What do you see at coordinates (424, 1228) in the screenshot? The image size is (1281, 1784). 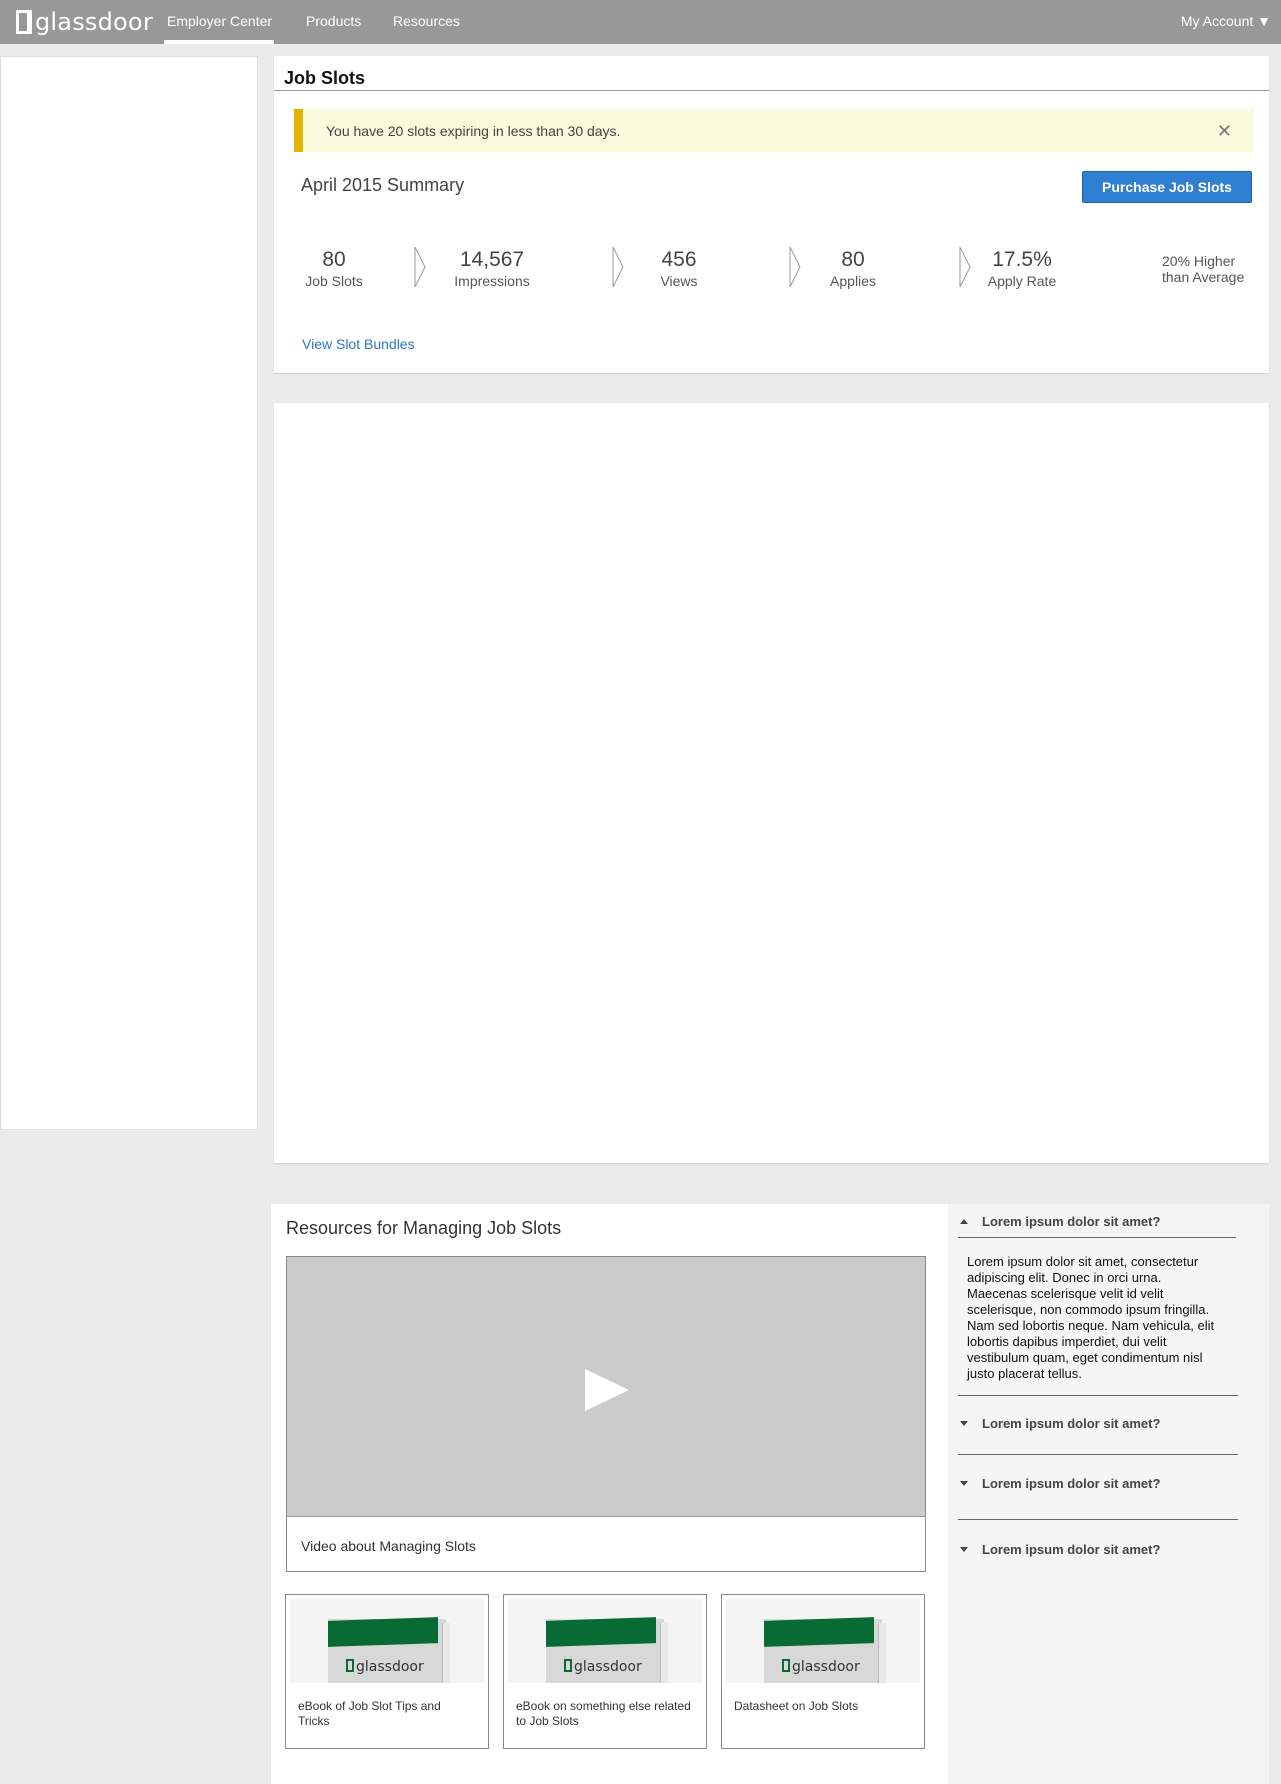 I see `resources-title: Resources for Managing Job Slots` at bounding box center [424, 1228].